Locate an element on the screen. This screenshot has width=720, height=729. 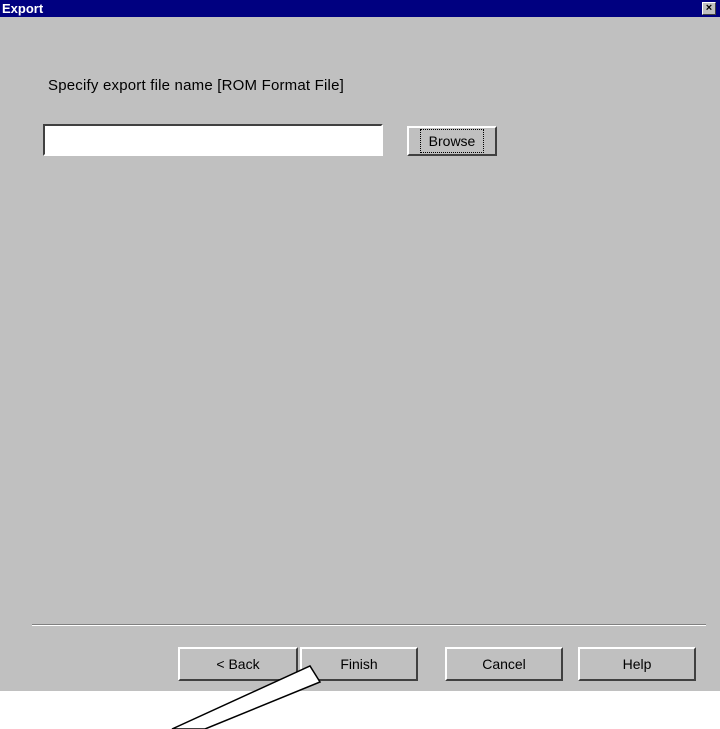
close-button: × is located at coordinates (709, 8).